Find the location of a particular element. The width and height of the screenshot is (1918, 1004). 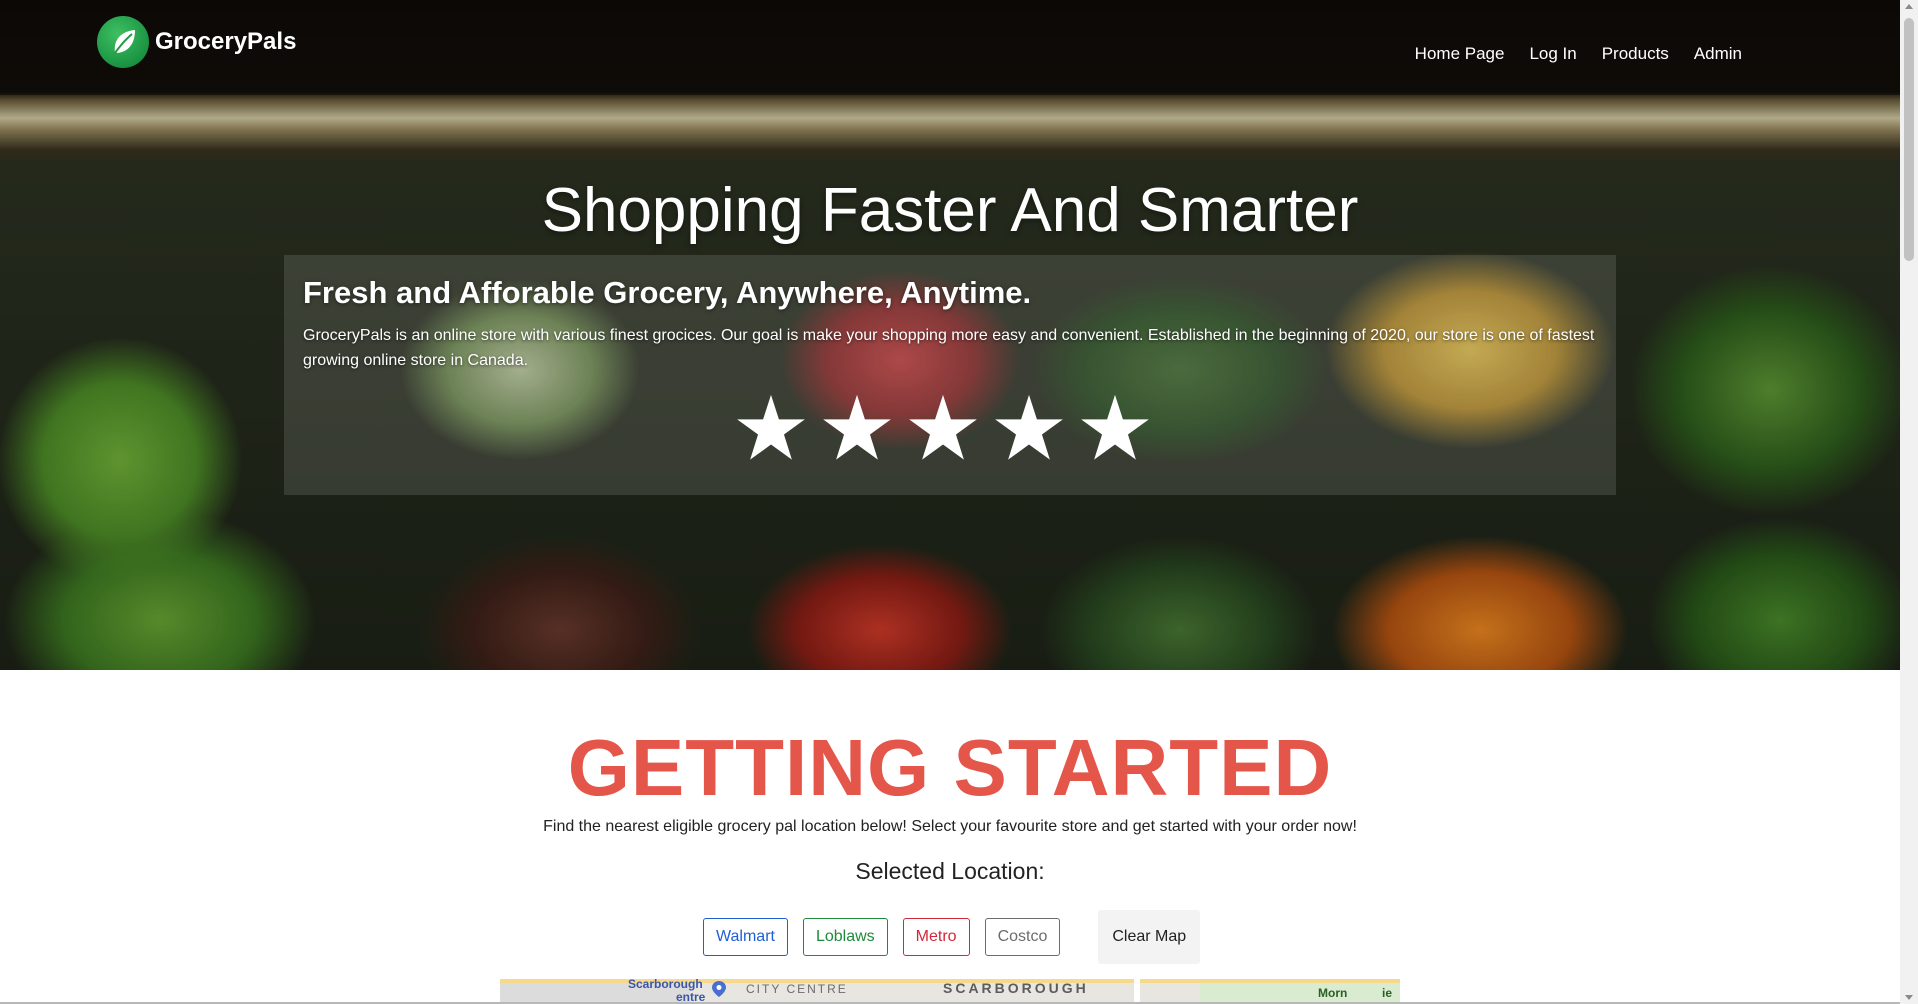

scroll-down-arrow-icon is located at coordinates (1909, 997).